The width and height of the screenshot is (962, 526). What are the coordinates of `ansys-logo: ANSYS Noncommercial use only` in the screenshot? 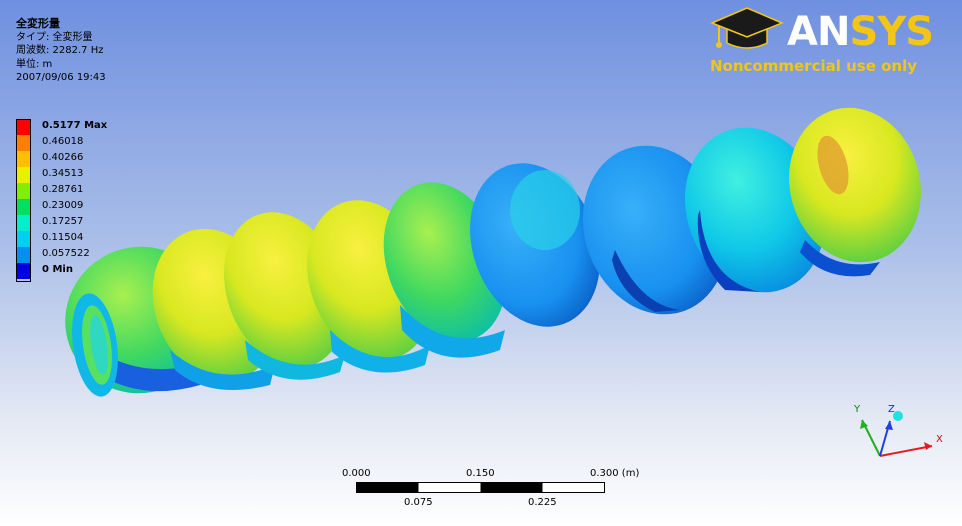 It's located at (826, 42).